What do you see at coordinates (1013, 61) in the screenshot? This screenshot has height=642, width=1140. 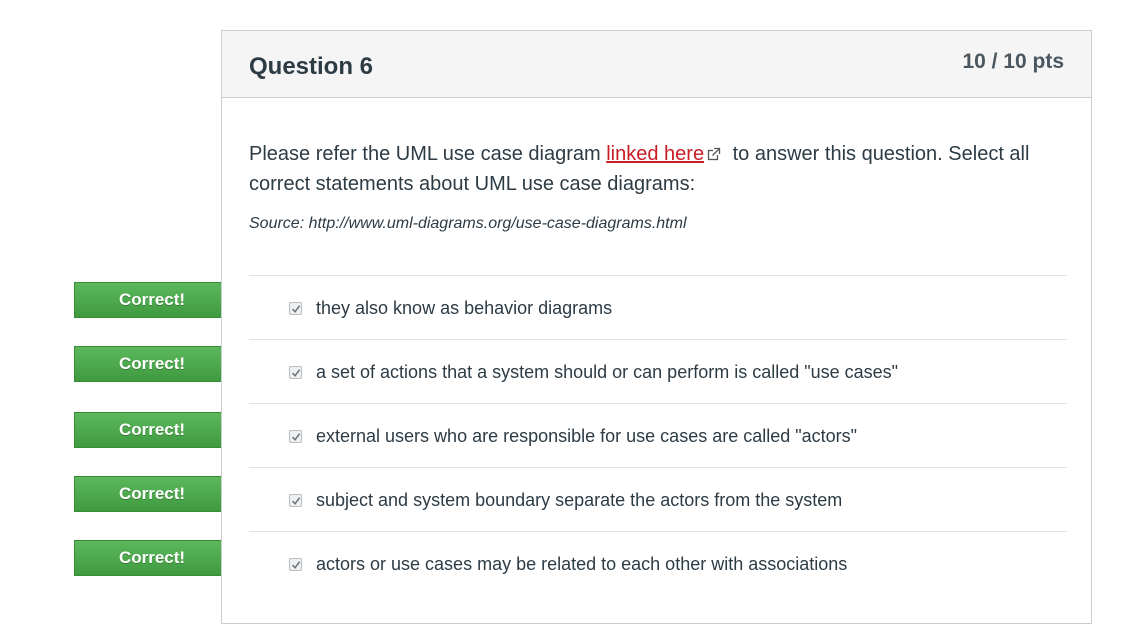 I see `question-points: 10 / 10 pts` at bounding box center [1013, 61].